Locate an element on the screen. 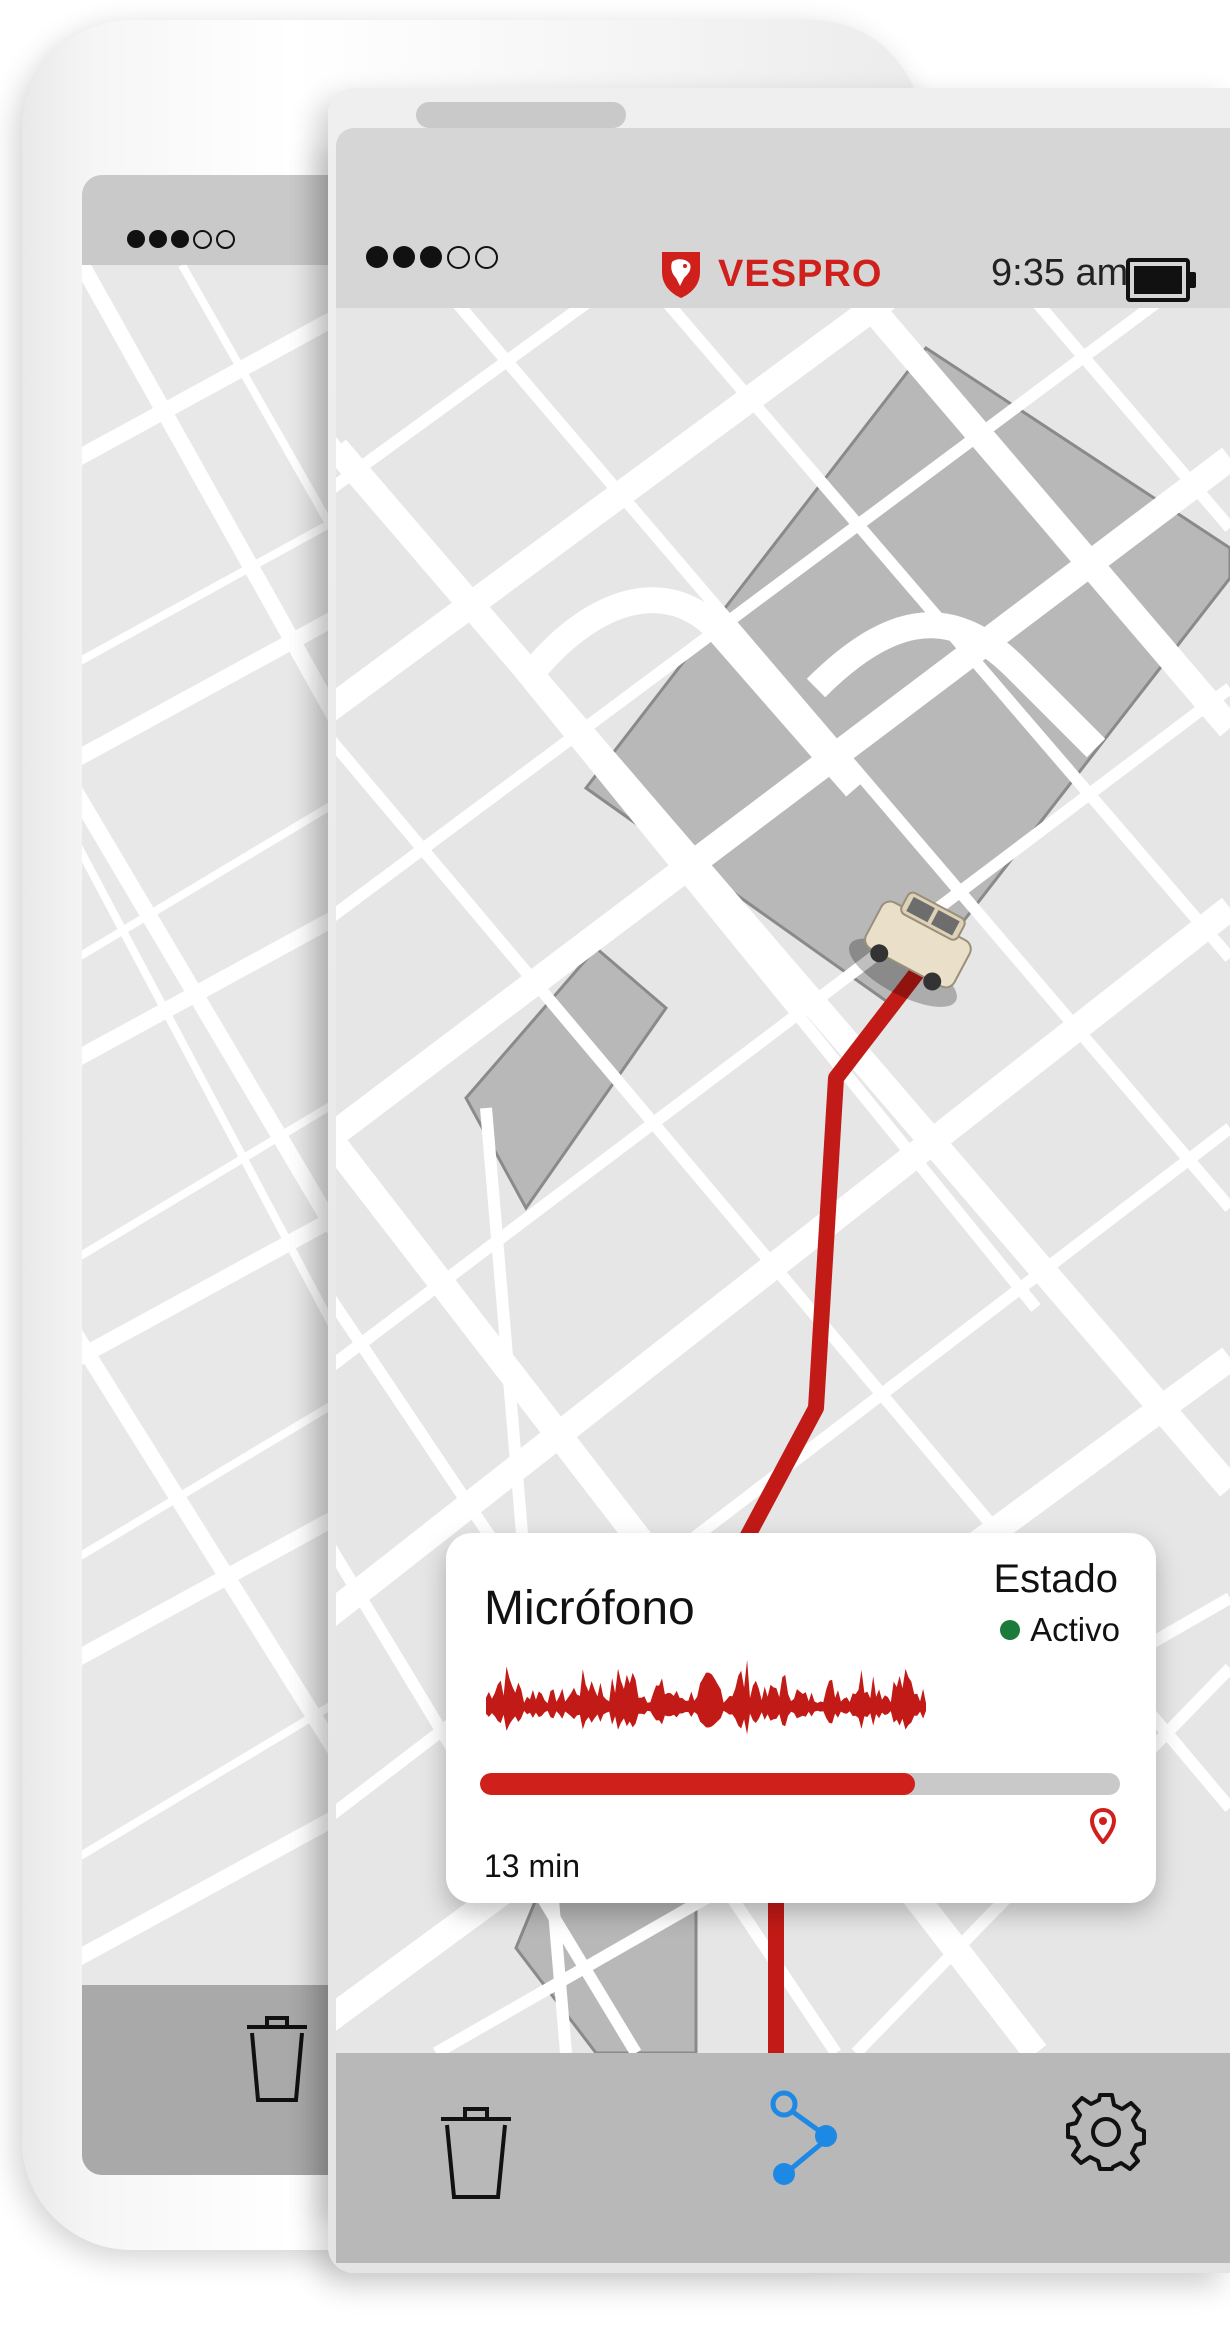 The height and width of the screenshot is (2338, 1230). nav-route-button is located at coordinates (806, 2138).